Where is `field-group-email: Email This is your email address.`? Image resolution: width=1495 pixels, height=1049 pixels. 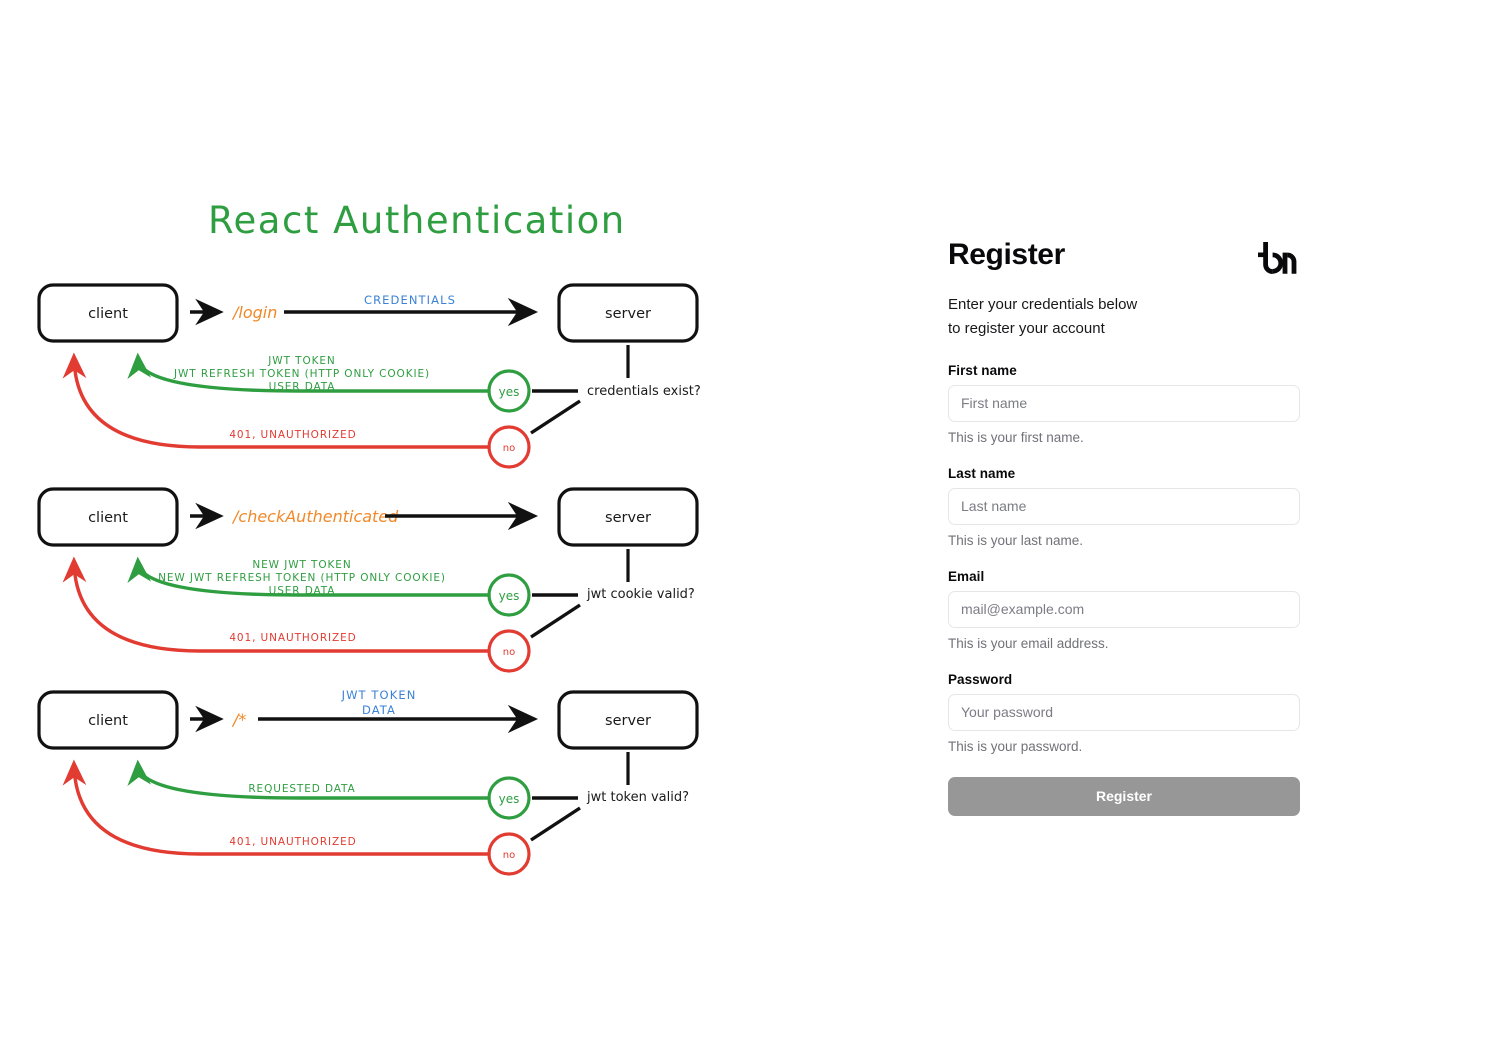 field-group-email: Email This is your email address. is located at coordinates (1124, 610).